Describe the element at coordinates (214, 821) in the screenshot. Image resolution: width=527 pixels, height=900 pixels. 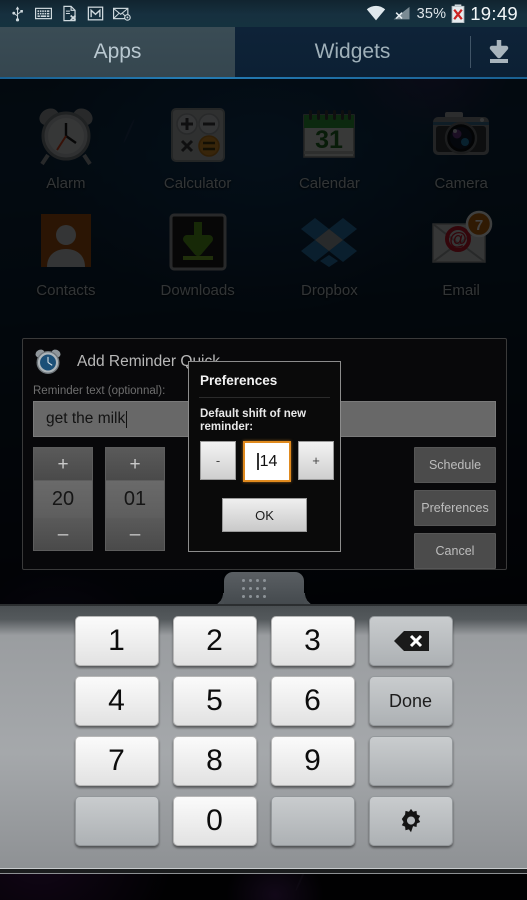
I see `key-0: 0` at that location.